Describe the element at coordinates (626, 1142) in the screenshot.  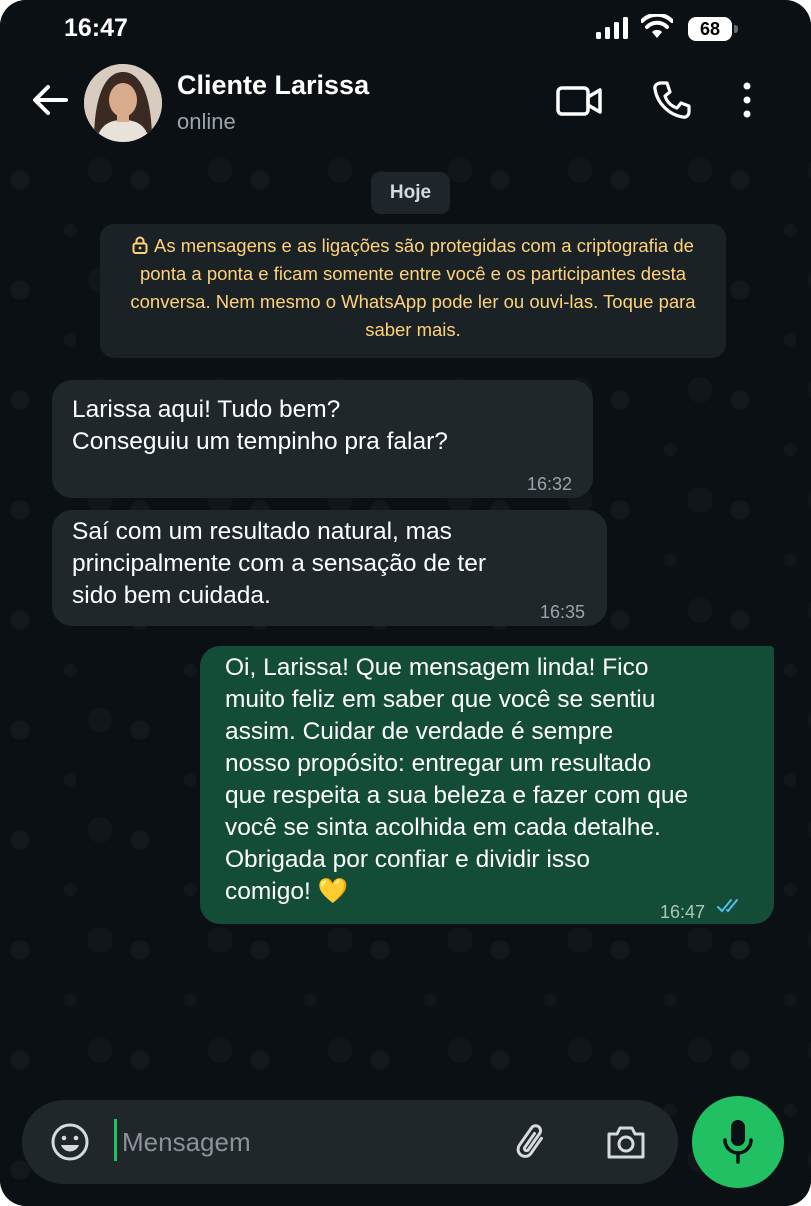
I see `camera-icon` at that location.